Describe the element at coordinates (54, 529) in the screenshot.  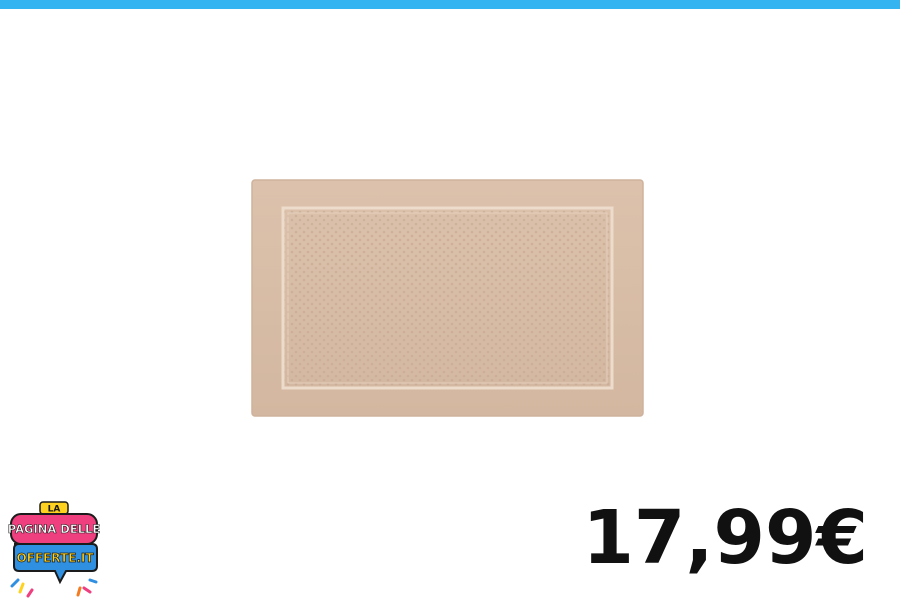
I see `logo-pagina-text: PAGINA DELLE` at that location.